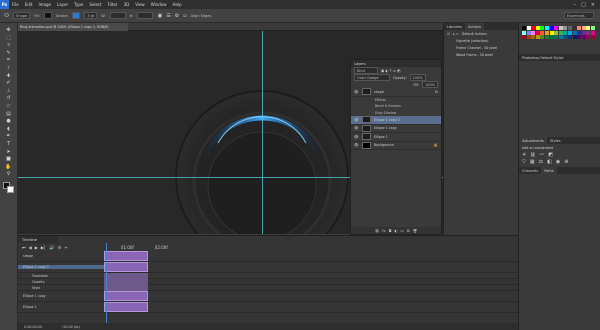 This screenshot has width=600, height=330. I want to click on paths-tab: Paths, so click(549, 171).